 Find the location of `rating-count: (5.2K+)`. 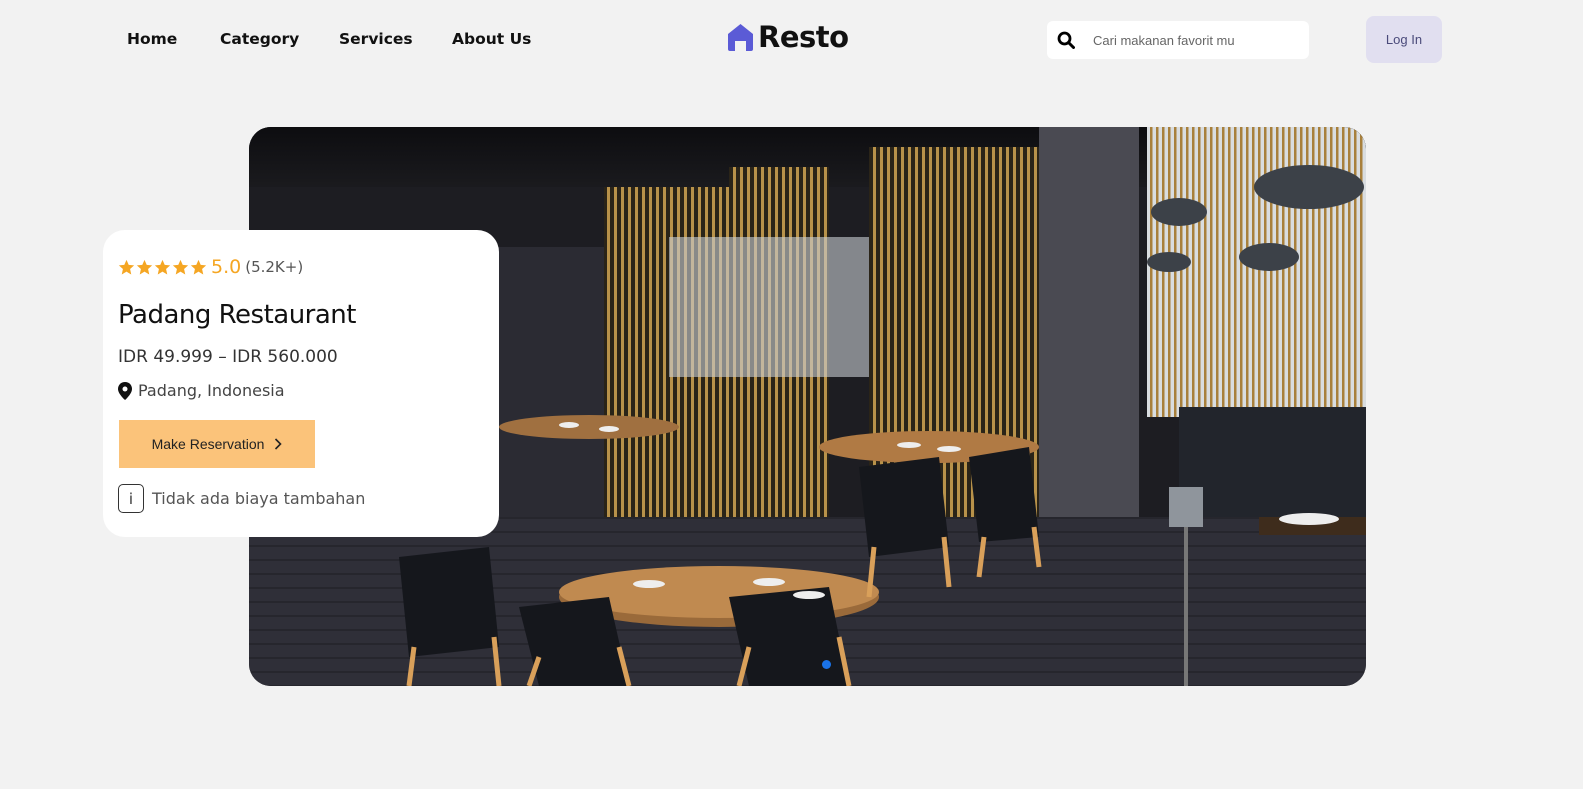

rating-count: (5.2K+) is located at coordinates (274, 267).